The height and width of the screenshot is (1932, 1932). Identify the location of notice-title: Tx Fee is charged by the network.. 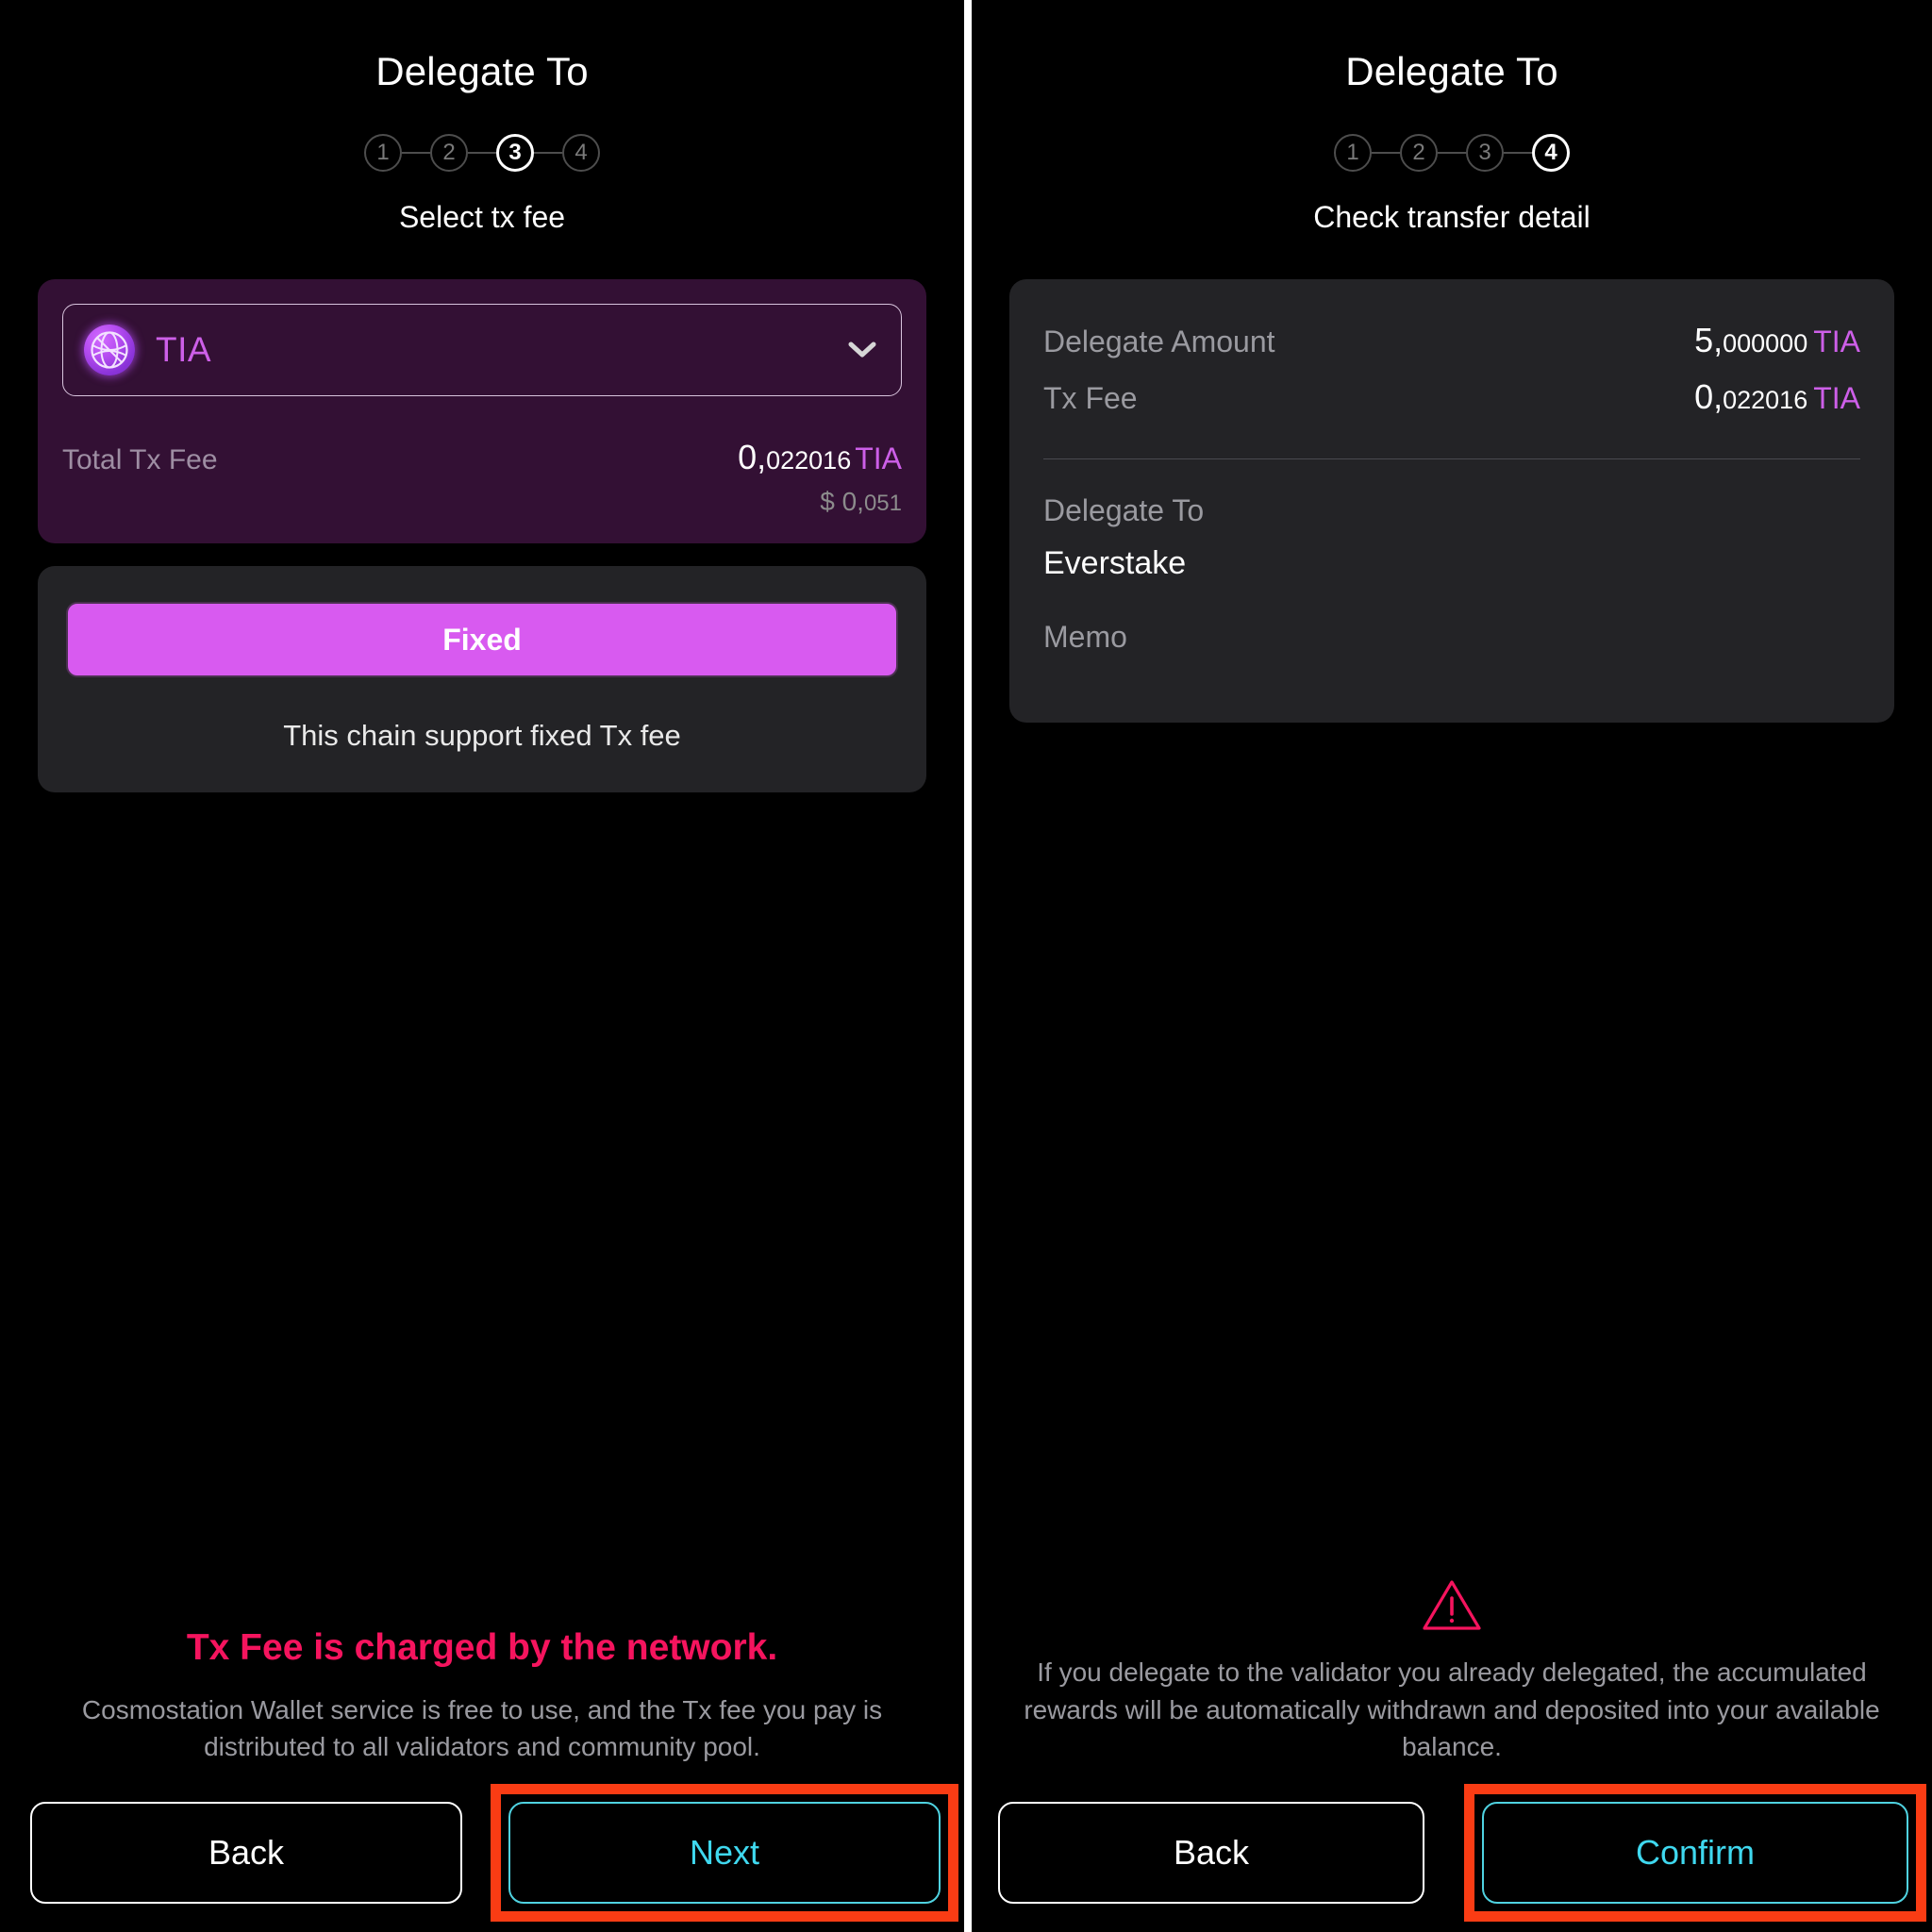
(482, 1647).